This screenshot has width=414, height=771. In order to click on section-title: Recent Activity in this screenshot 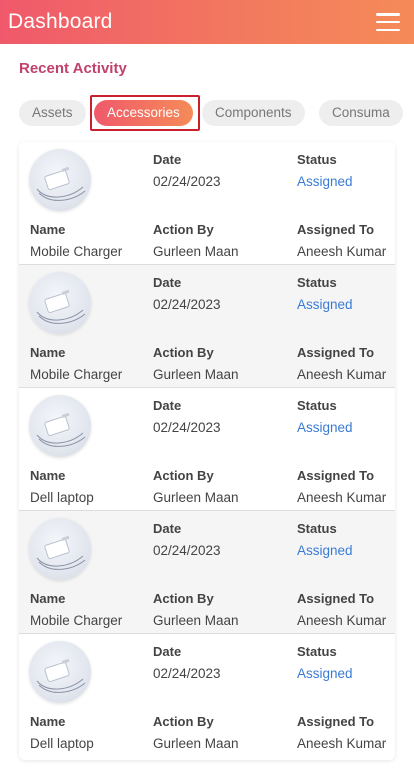, I will do `click(73, 68)`.